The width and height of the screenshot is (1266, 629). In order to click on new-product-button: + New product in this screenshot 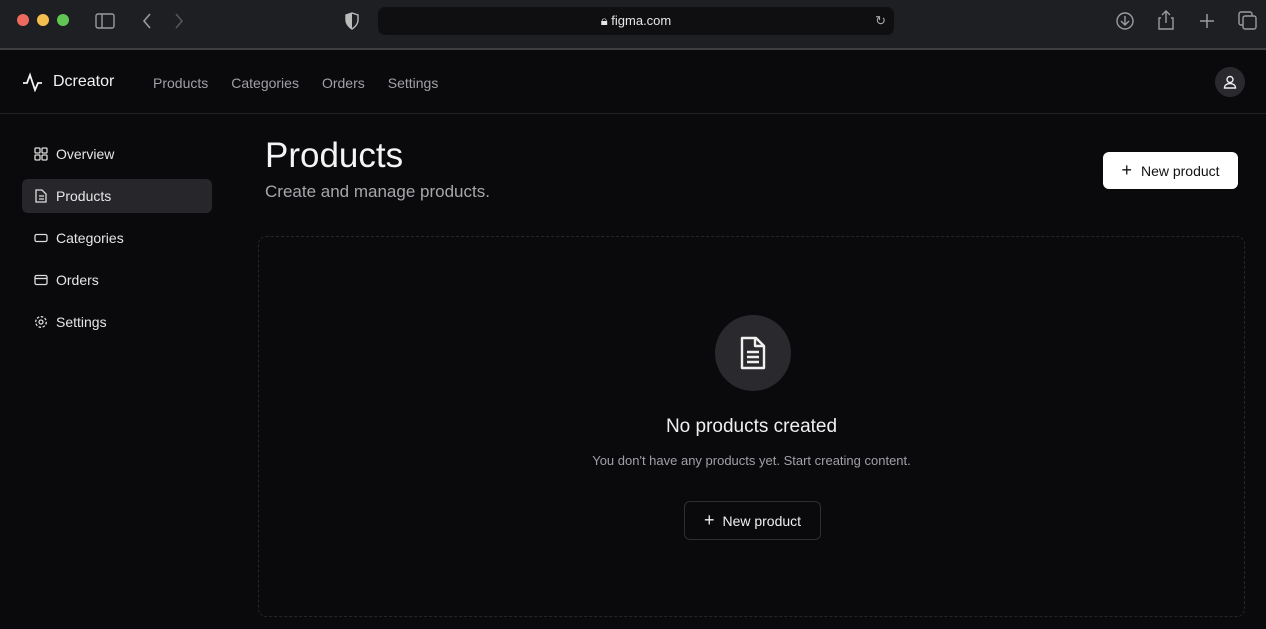, I will do `click(1170, 170)`.